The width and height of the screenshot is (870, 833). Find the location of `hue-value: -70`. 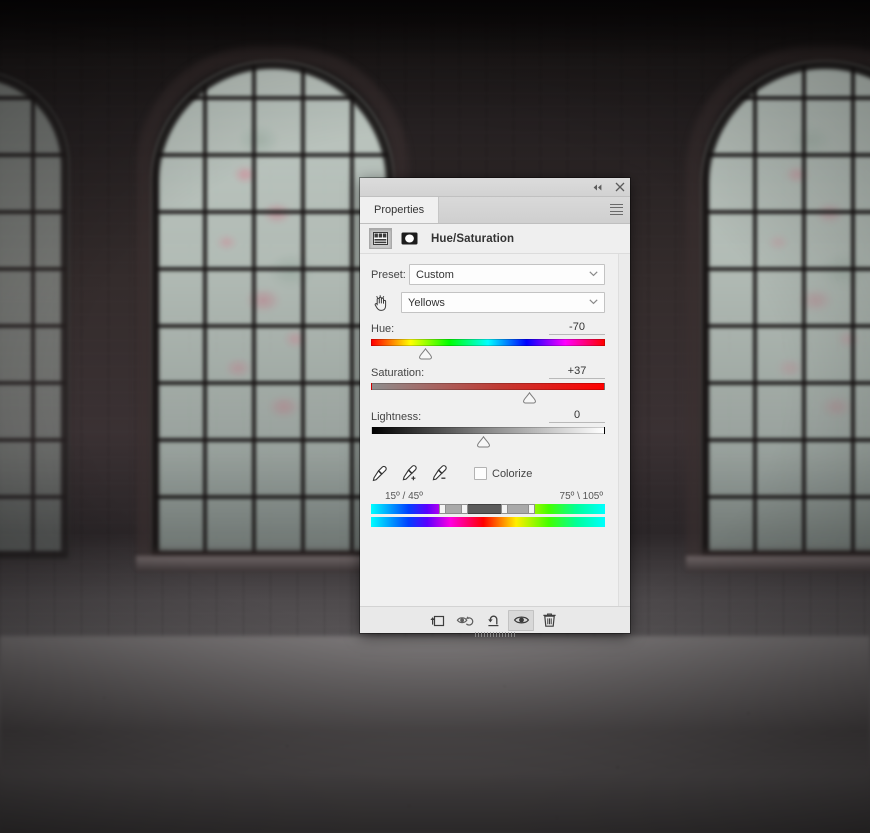

hue-value: -70 is located at coordinates (577, 327).